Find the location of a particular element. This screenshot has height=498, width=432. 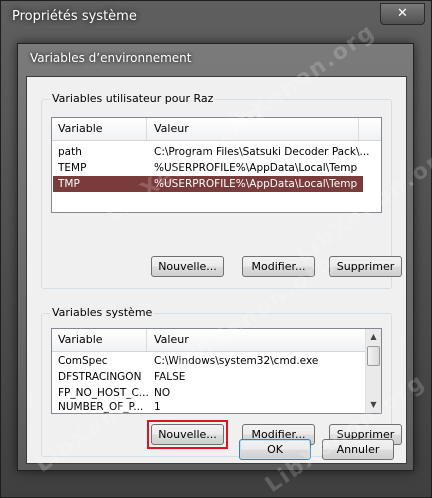

variable-name: DFSTRACINGON is located at coordinates (100, 377).